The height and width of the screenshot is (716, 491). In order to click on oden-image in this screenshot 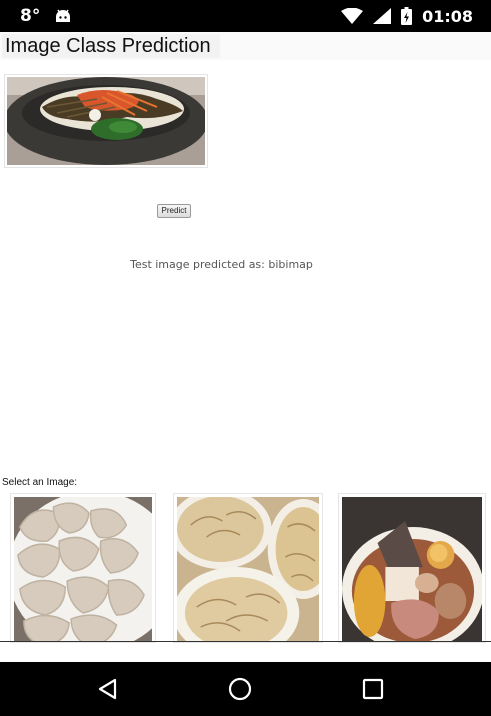, I will do `click(412, 569)`.